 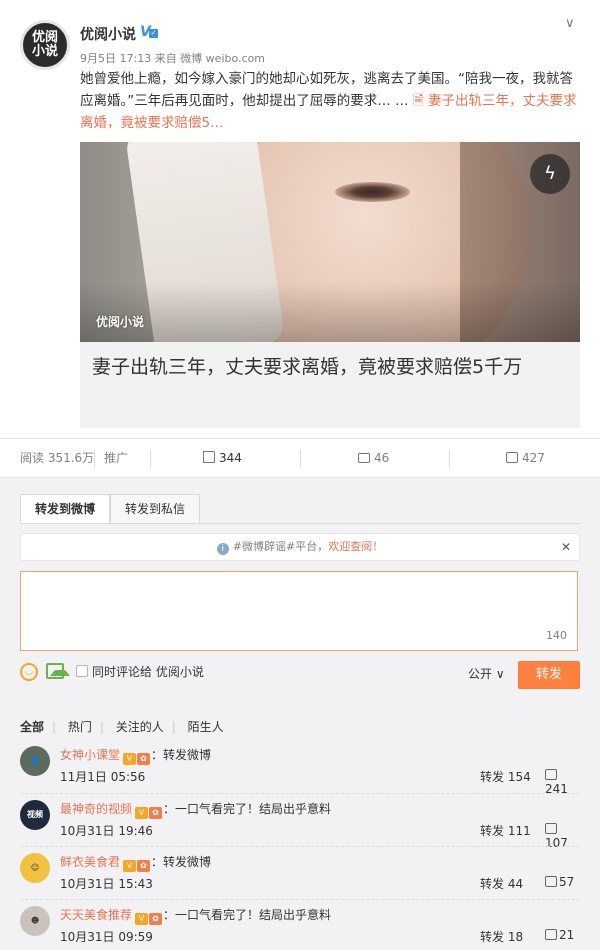 I want to click on repost-like: 241, so click(x=562, y=782).